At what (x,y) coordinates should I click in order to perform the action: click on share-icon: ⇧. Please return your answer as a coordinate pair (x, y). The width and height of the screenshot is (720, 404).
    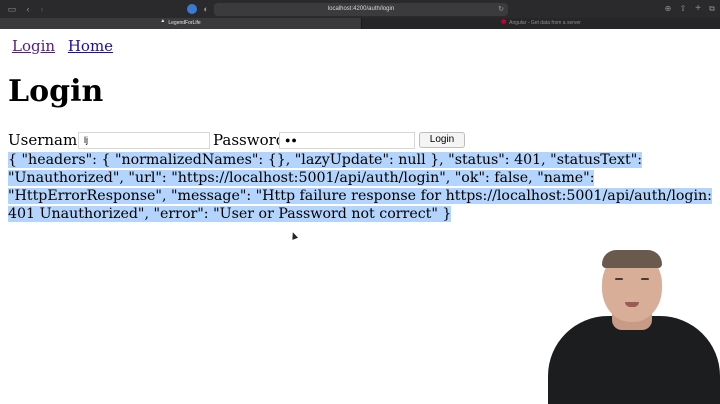
    Looking at the image, I should click on (683, 9).